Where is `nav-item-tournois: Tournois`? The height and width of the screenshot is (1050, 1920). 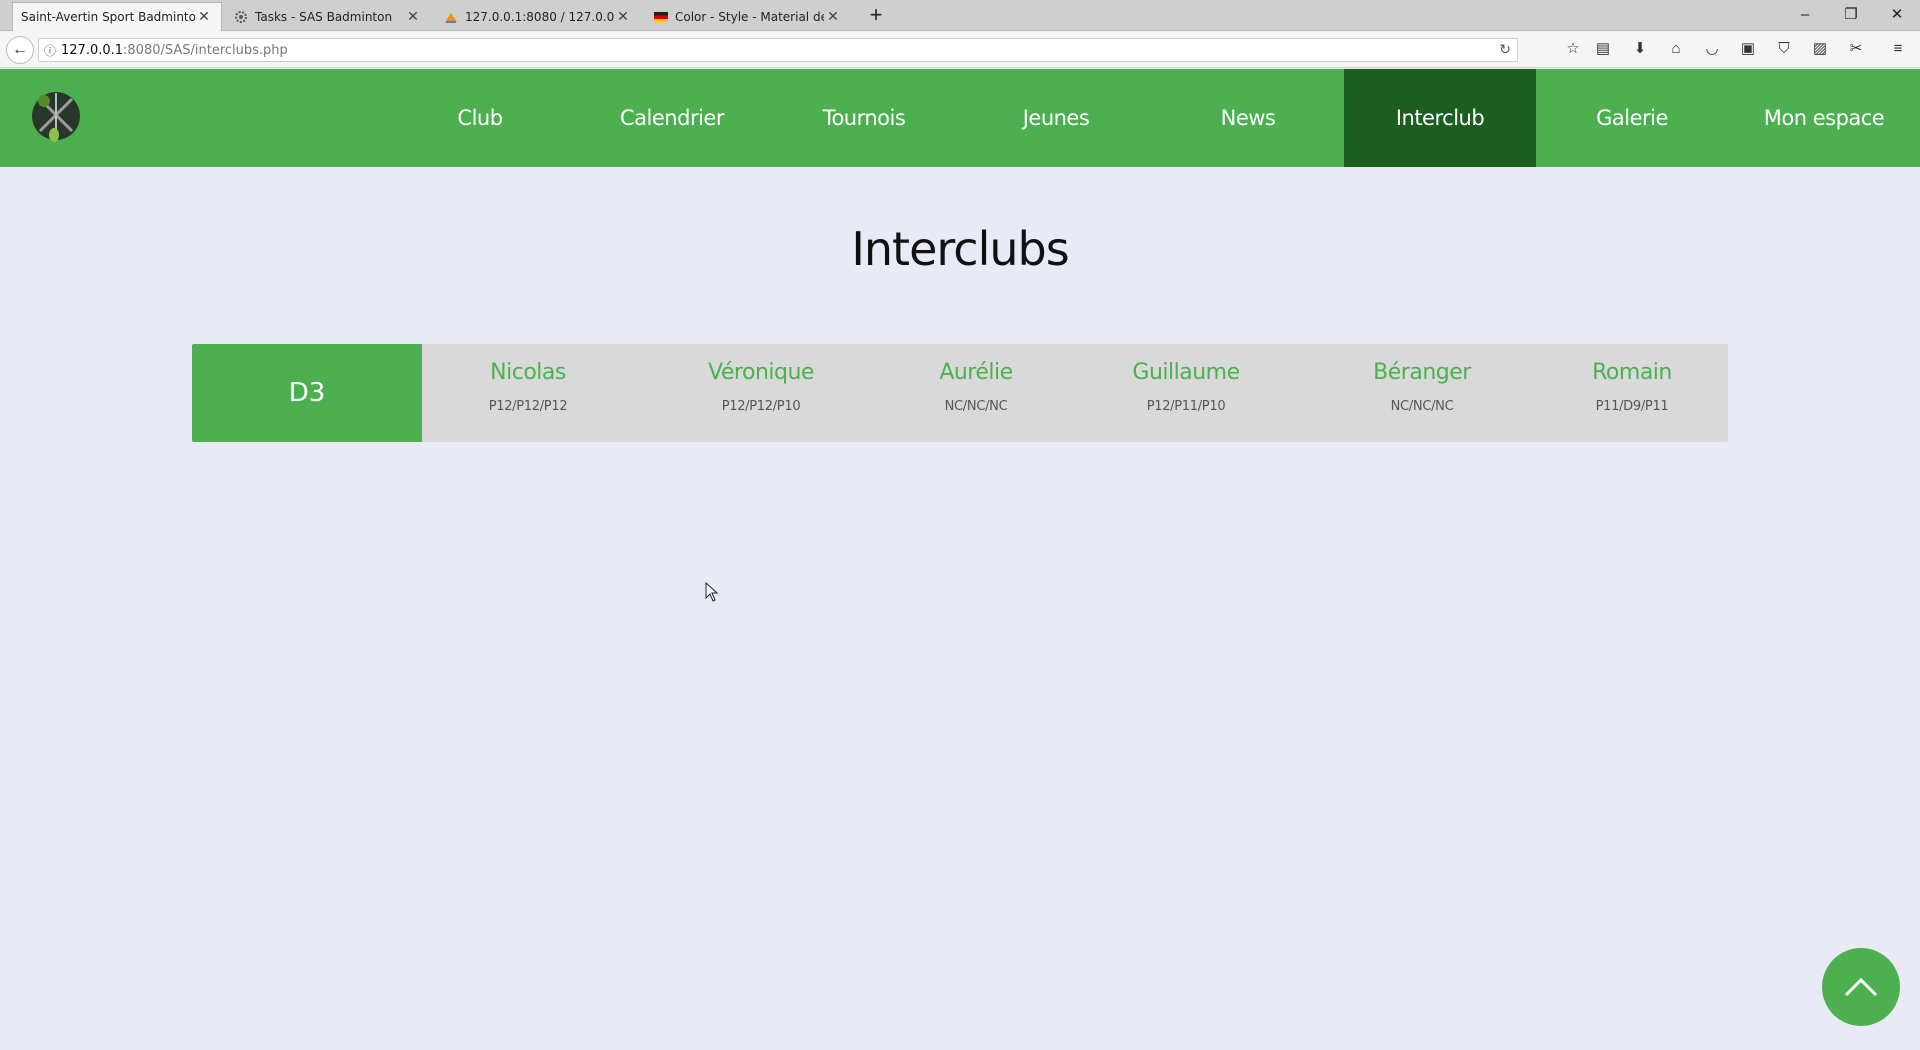
nav-item-tournois: Tournois is located at coordinates (864, 118).